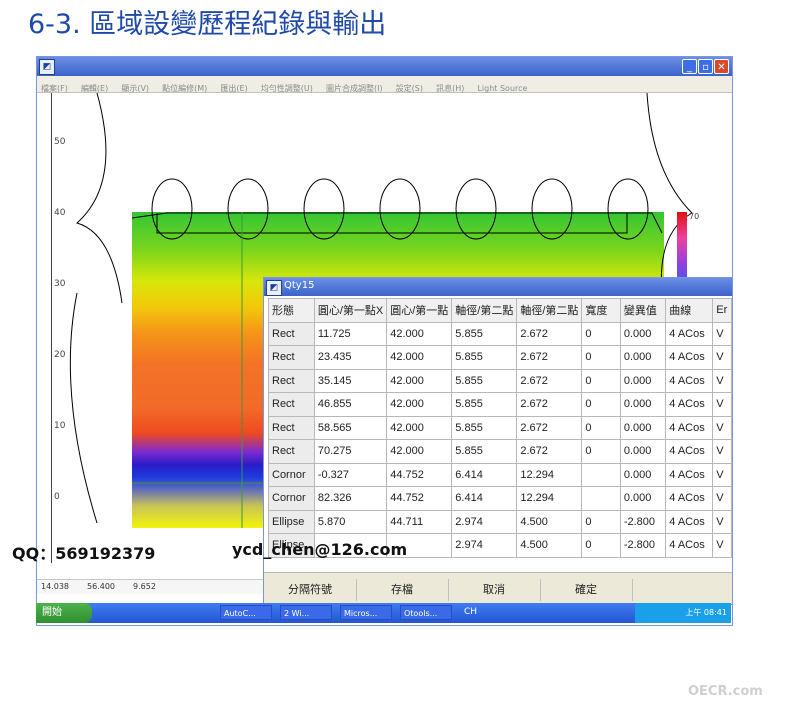 Image resolution: width=790 pixels, height=709 pixels. I want to click on menu-file: 檔案(F), so click(54, 87).